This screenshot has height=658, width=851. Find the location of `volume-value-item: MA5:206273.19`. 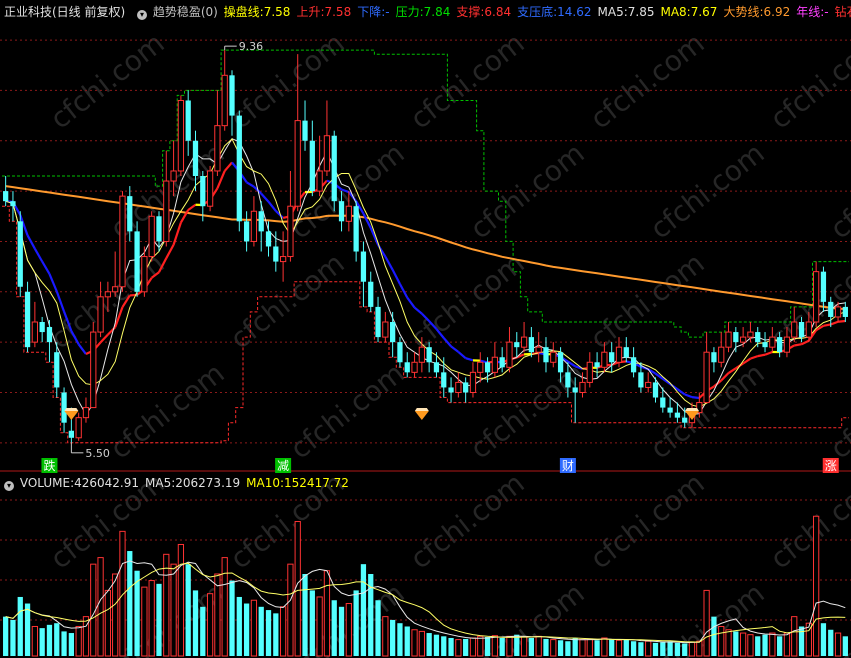

volume-value-item: MA5:206273.19 is located at coordinates (193, 483).